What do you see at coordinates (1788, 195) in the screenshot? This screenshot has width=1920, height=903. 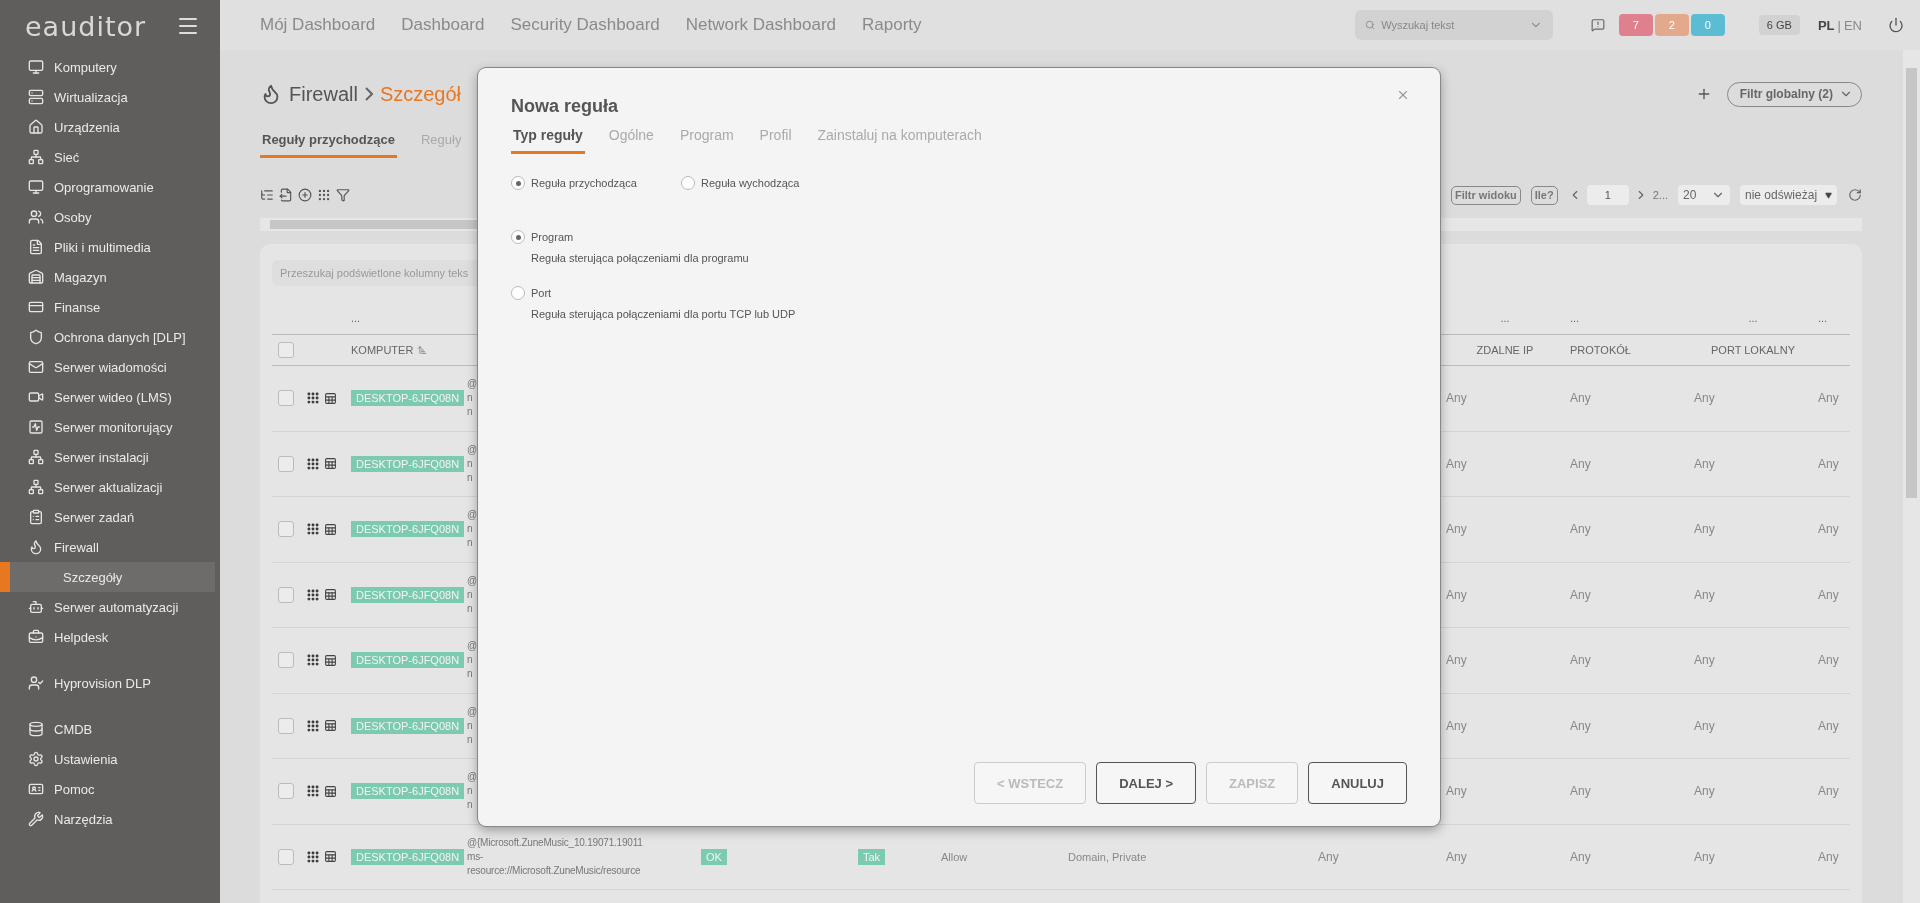 I see `refresh-select: nie odświeżaj` at bounding box center [1788, 195].